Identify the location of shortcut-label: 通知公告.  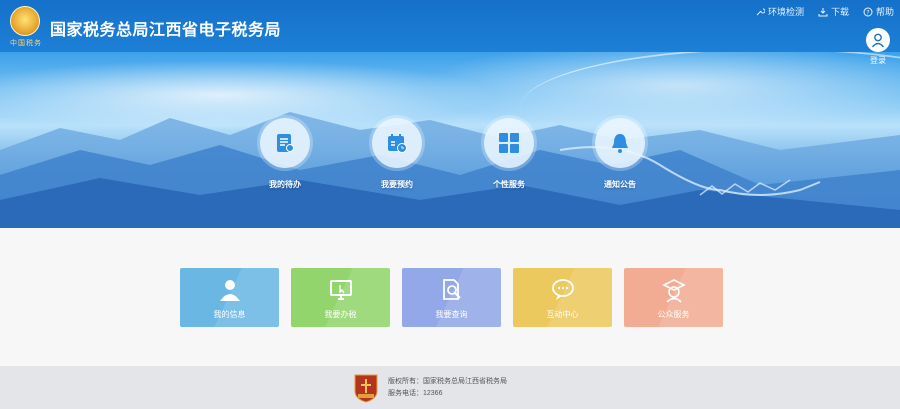
(620, 184).